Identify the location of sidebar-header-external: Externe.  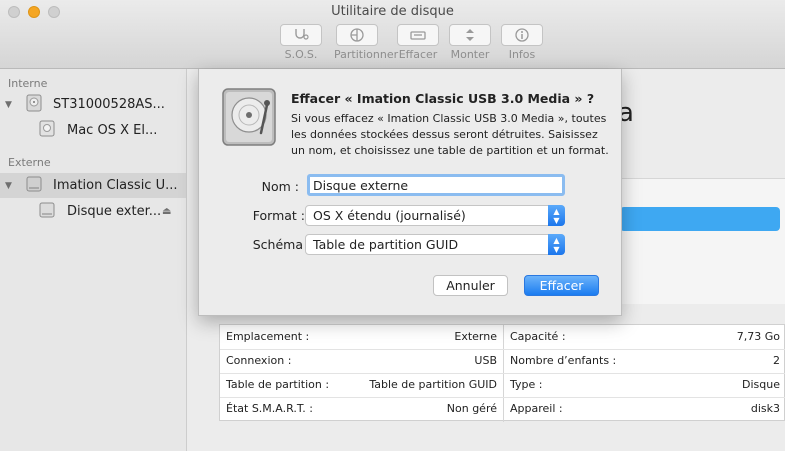
(29, 162).